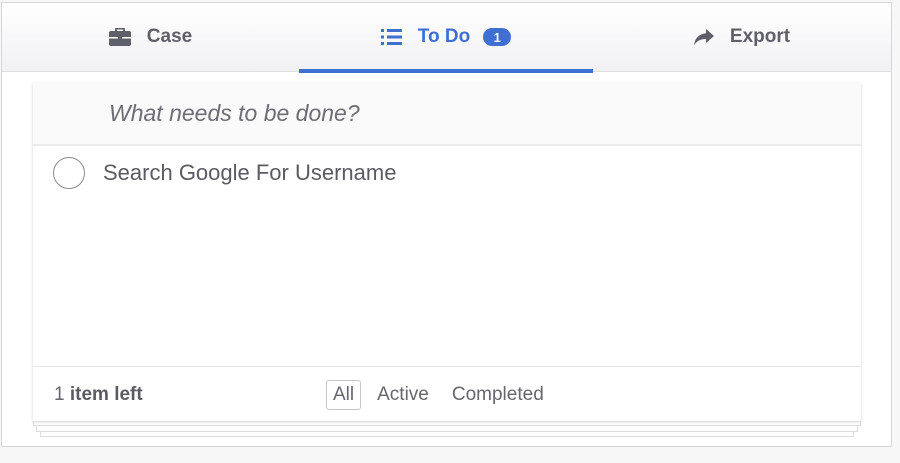  What do you see at coordinates (119, 37) in the screenshot?
I see `briefcase-icon` at bounding box center [119, 37].